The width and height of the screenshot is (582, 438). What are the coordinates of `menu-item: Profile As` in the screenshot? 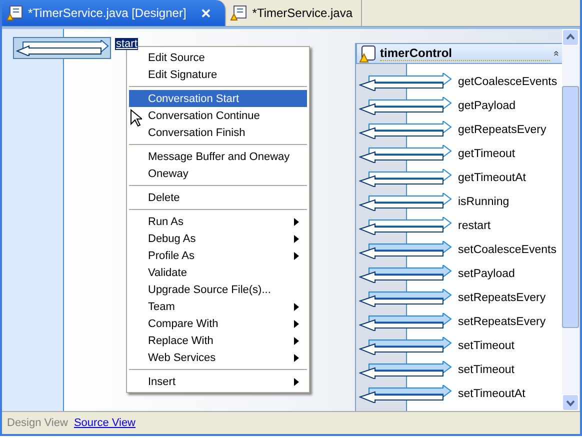 It's located at (218, 255).